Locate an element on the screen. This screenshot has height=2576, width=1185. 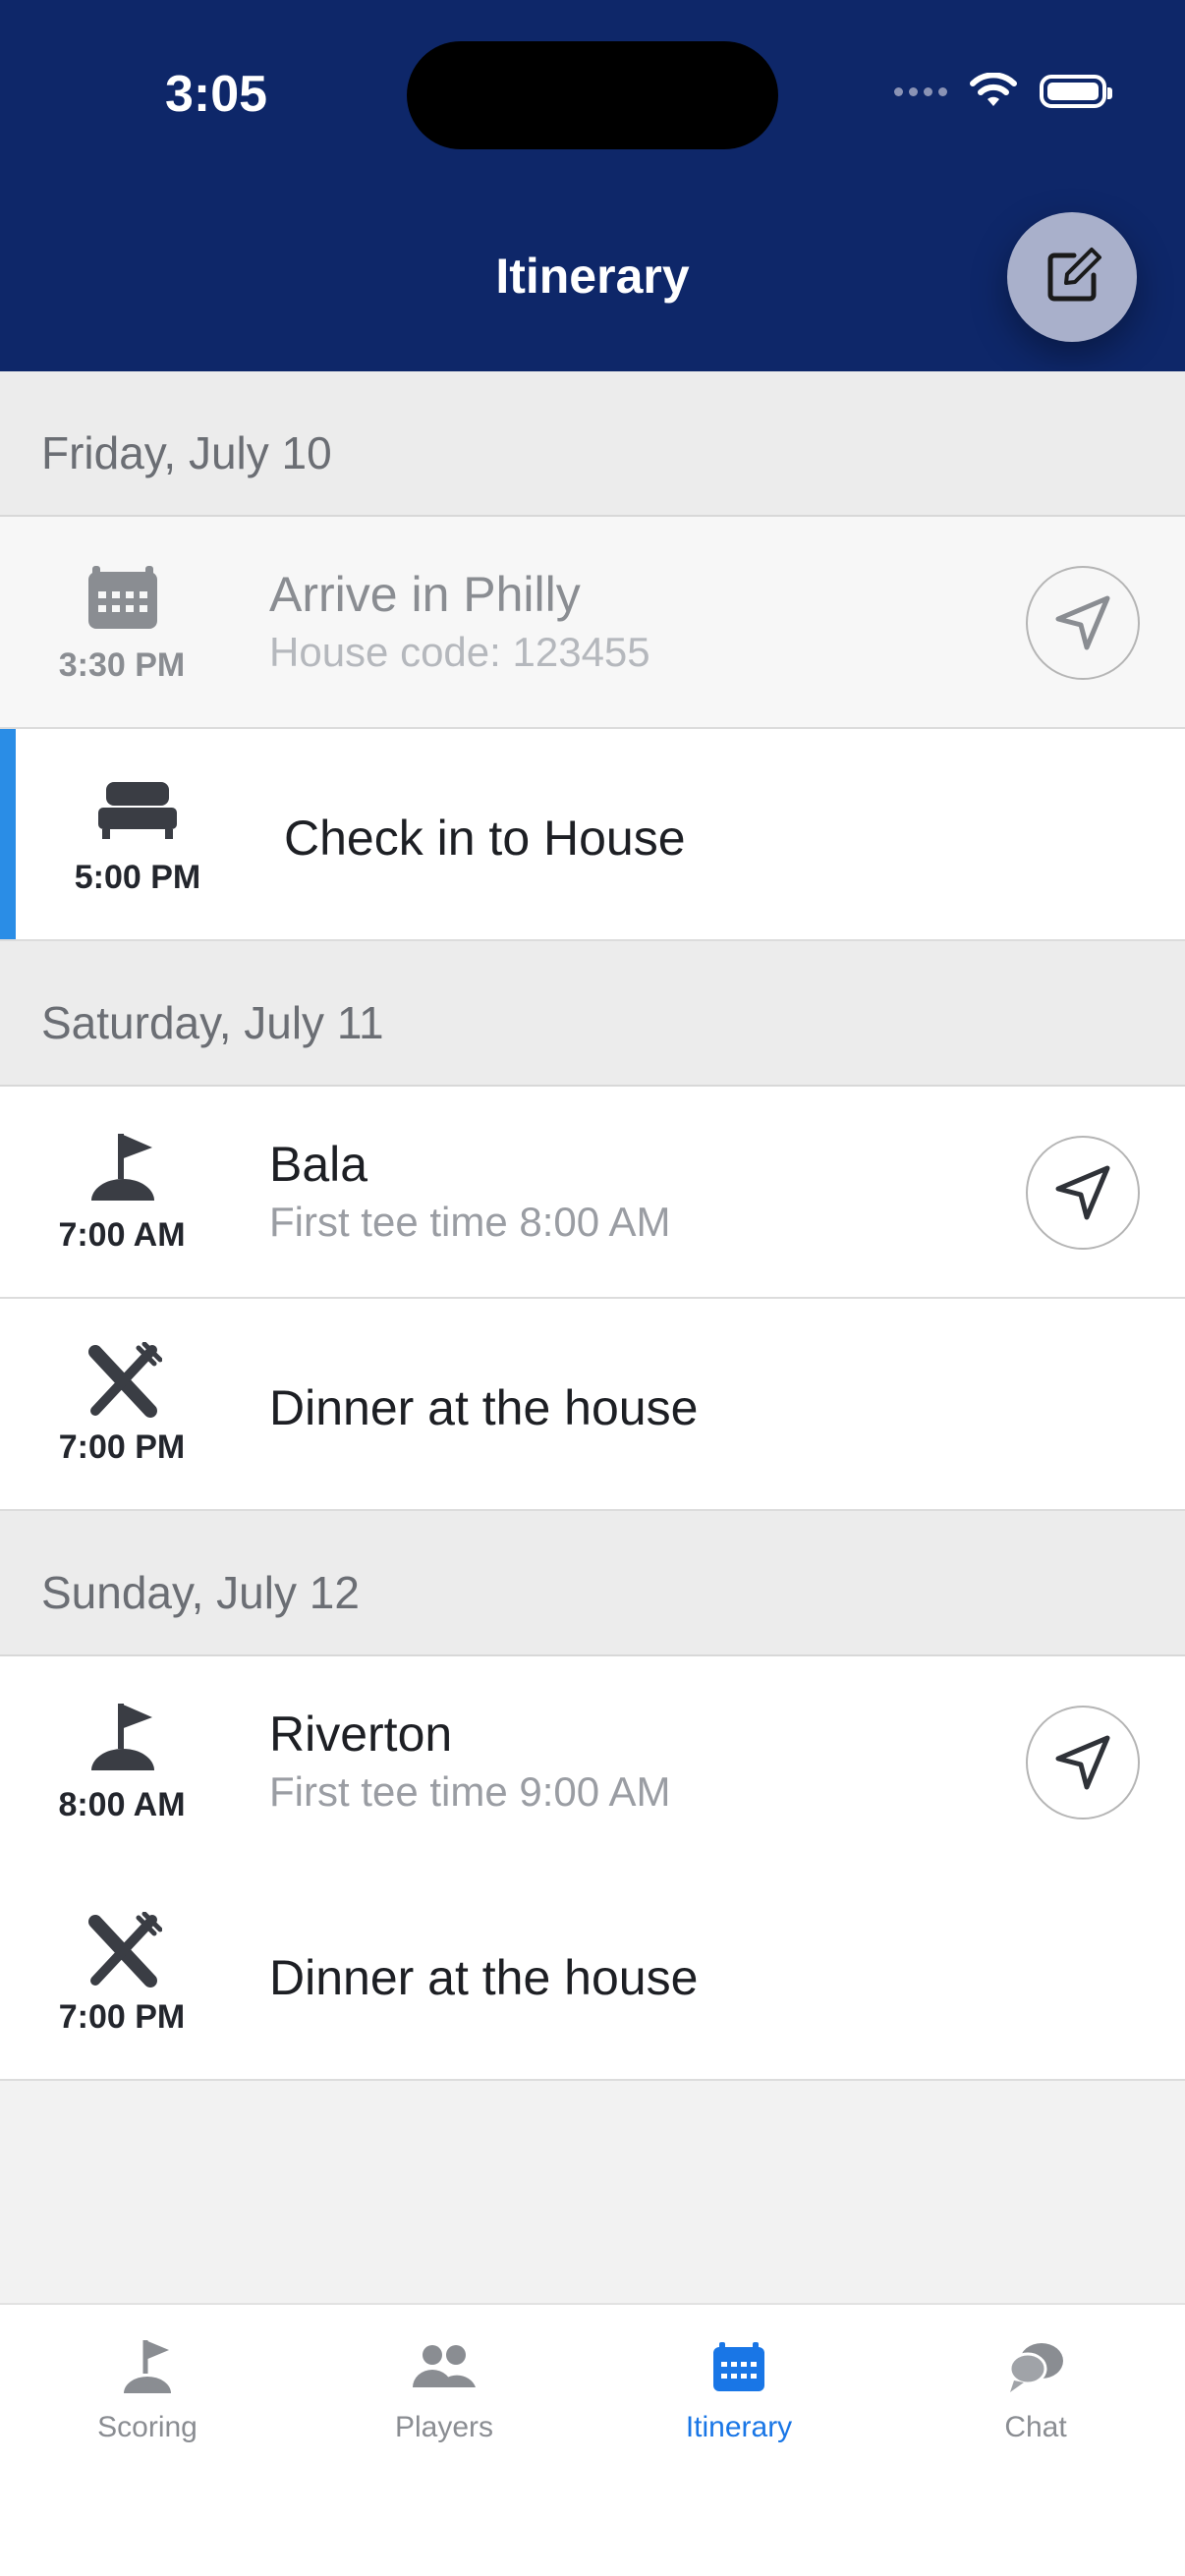
tab-label: Players is located at coordinates (444, 2427).